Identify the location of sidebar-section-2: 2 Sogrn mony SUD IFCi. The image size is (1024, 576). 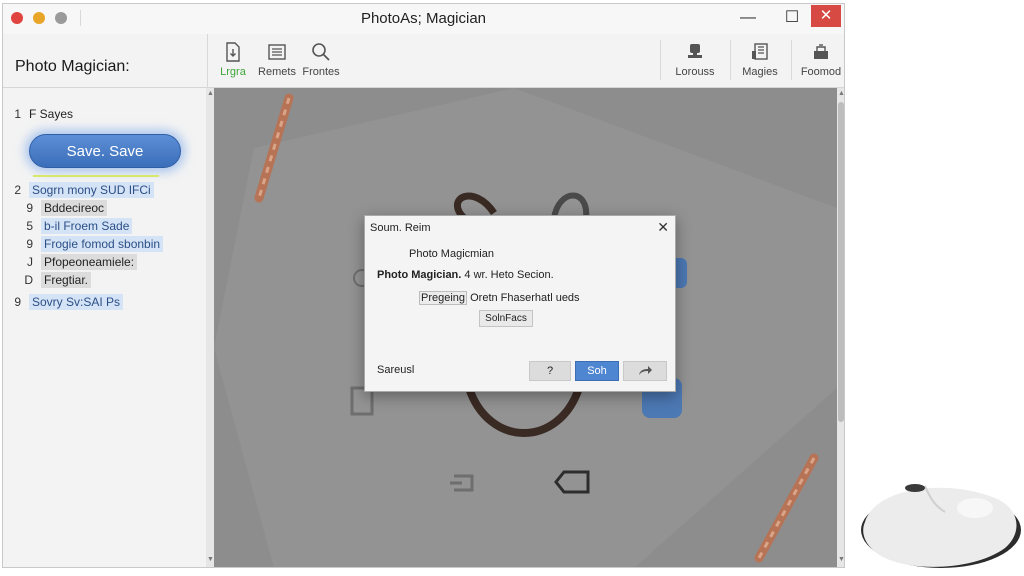
(81, 190).